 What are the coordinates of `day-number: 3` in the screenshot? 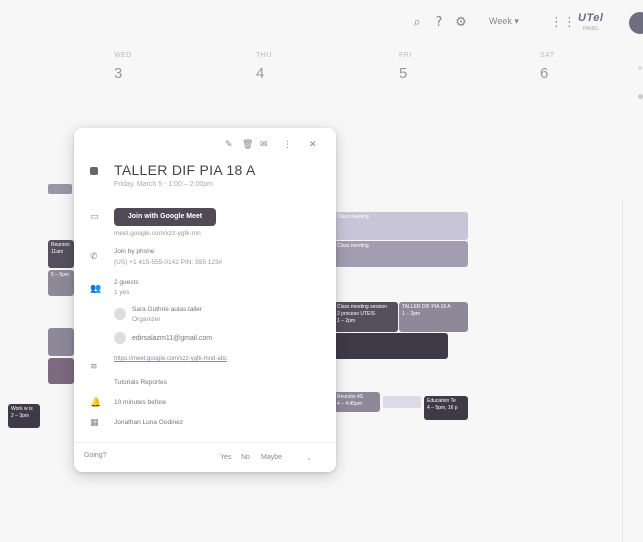 It's located at (118, 73).